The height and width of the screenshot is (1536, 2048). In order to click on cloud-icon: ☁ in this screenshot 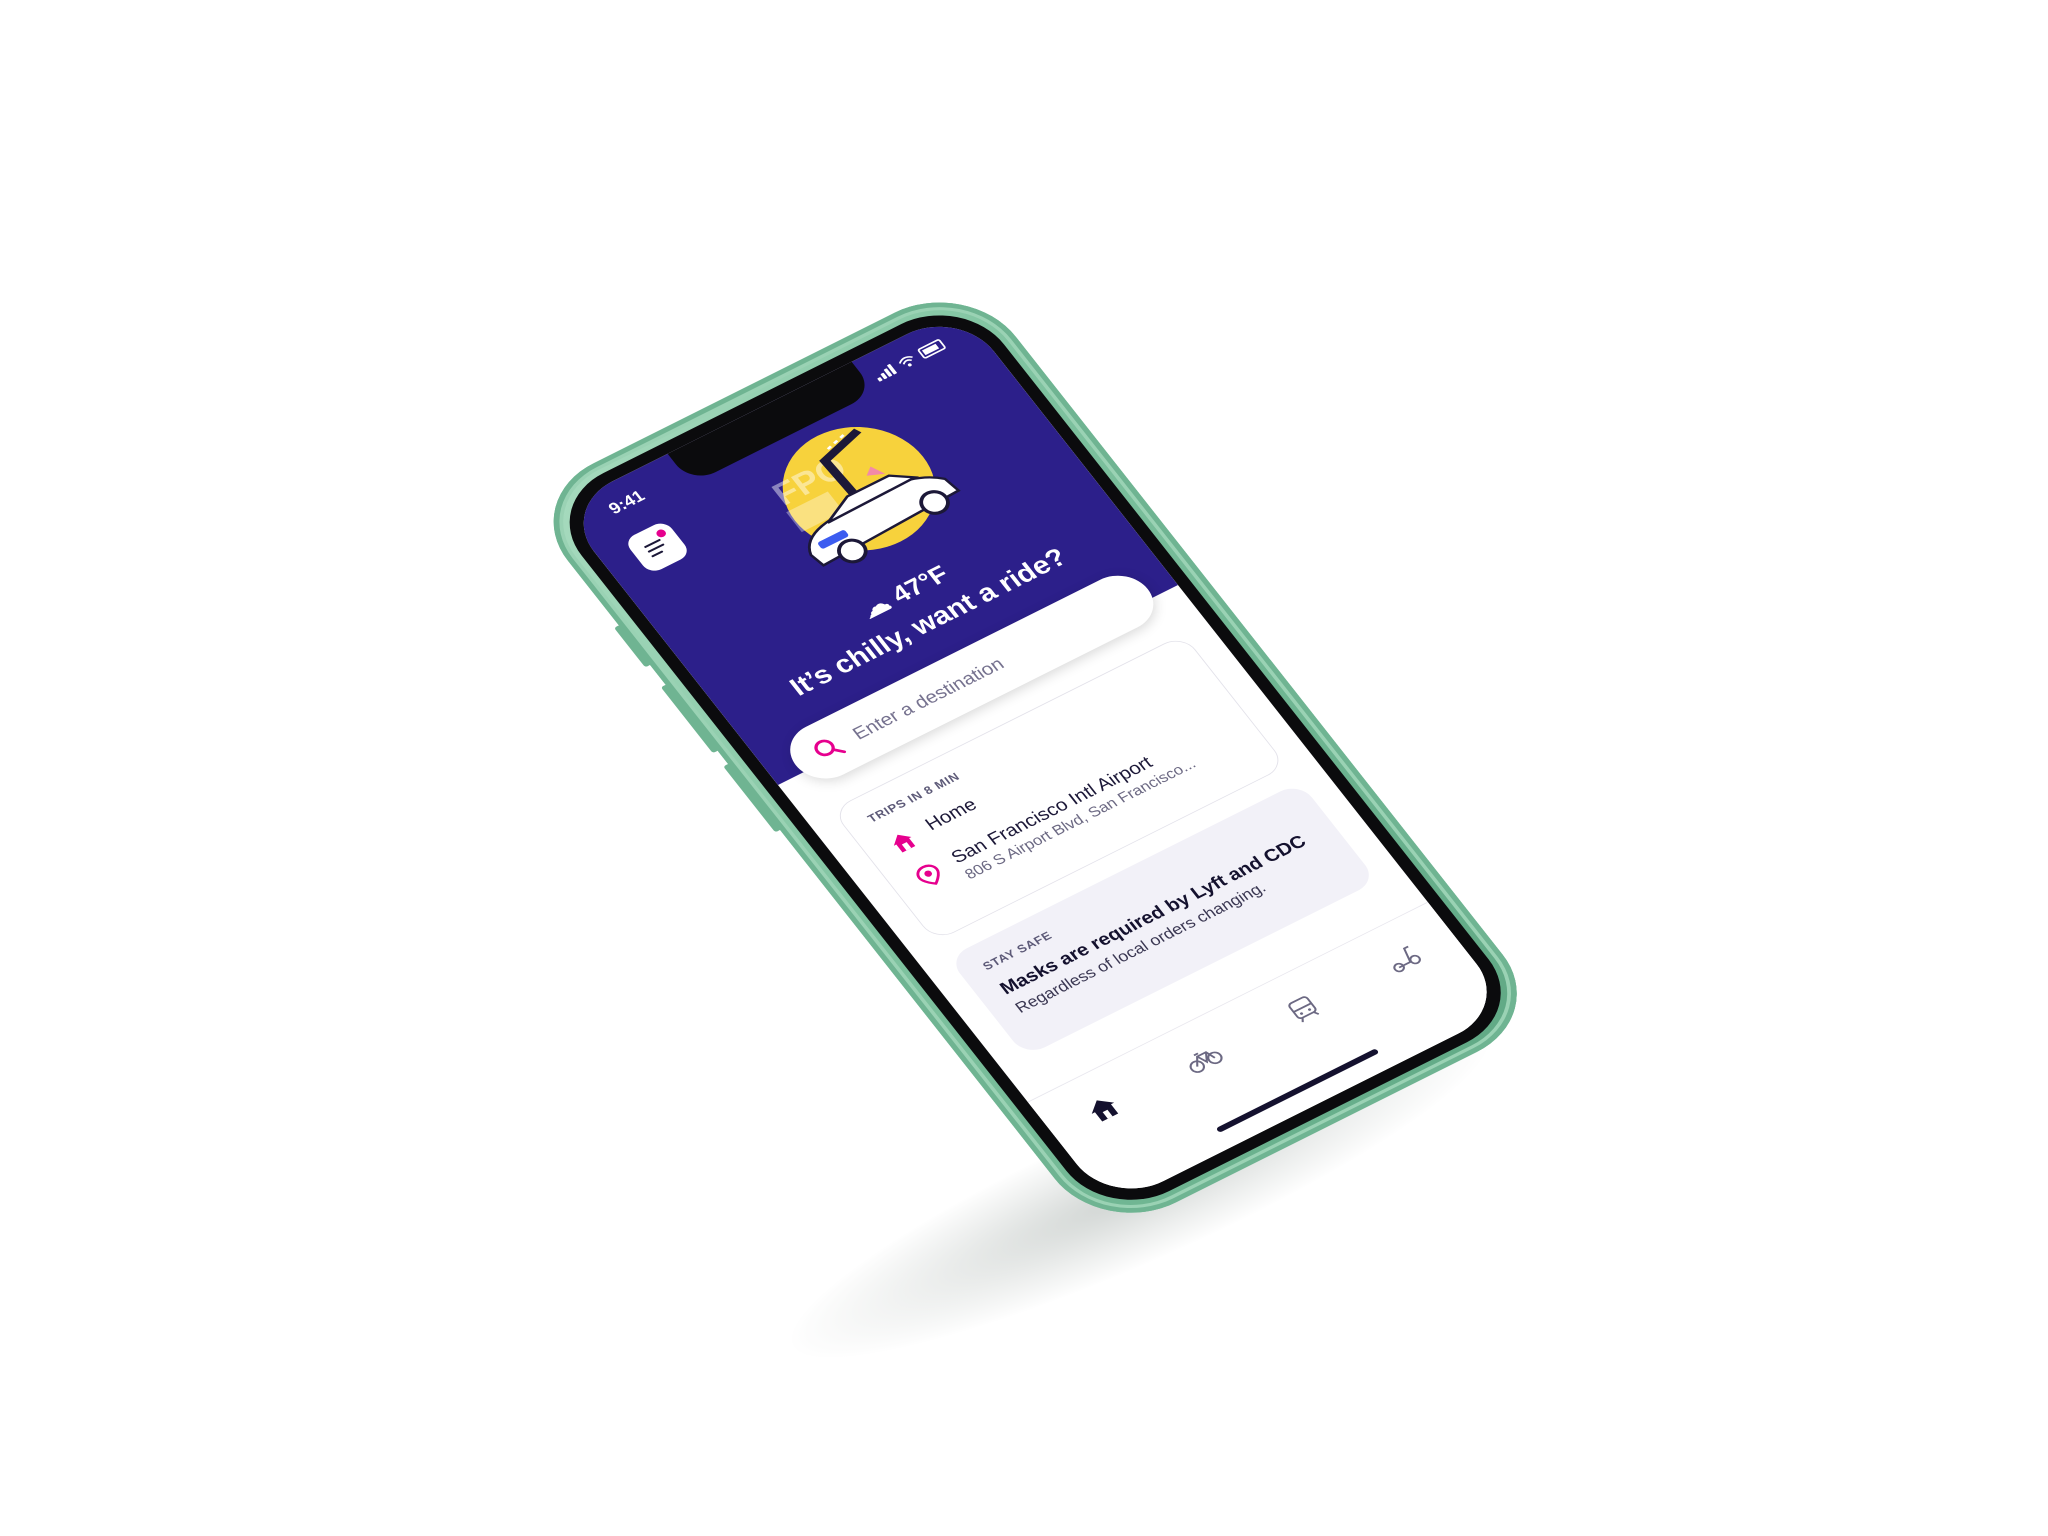, I will do `click(876, 606)`.